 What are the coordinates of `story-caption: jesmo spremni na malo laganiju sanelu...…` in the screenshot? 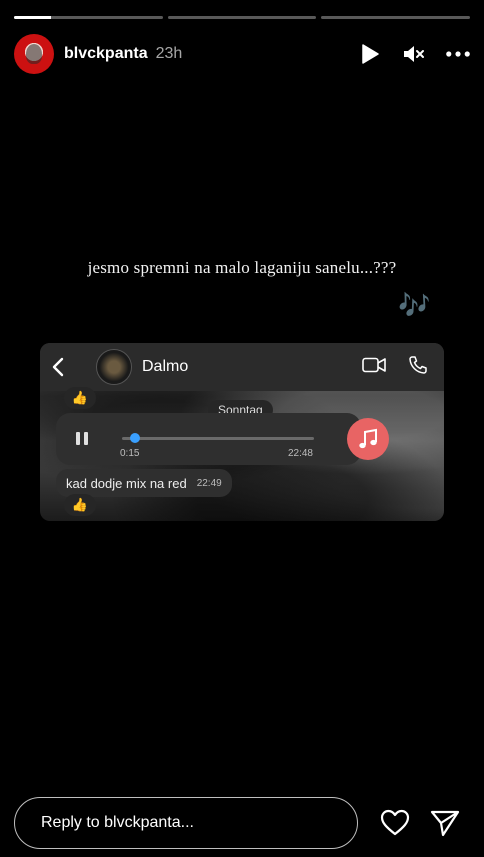 It's located at (242, 267).